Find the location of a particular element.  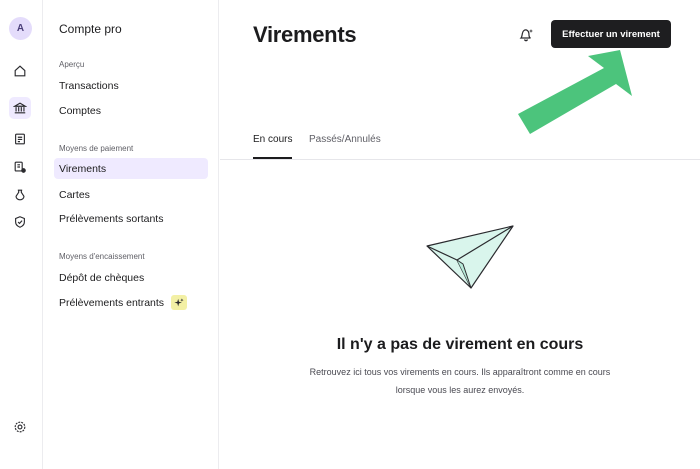

tab-bar: En cours Passés/Annulés is located at coordinates (460, 144).